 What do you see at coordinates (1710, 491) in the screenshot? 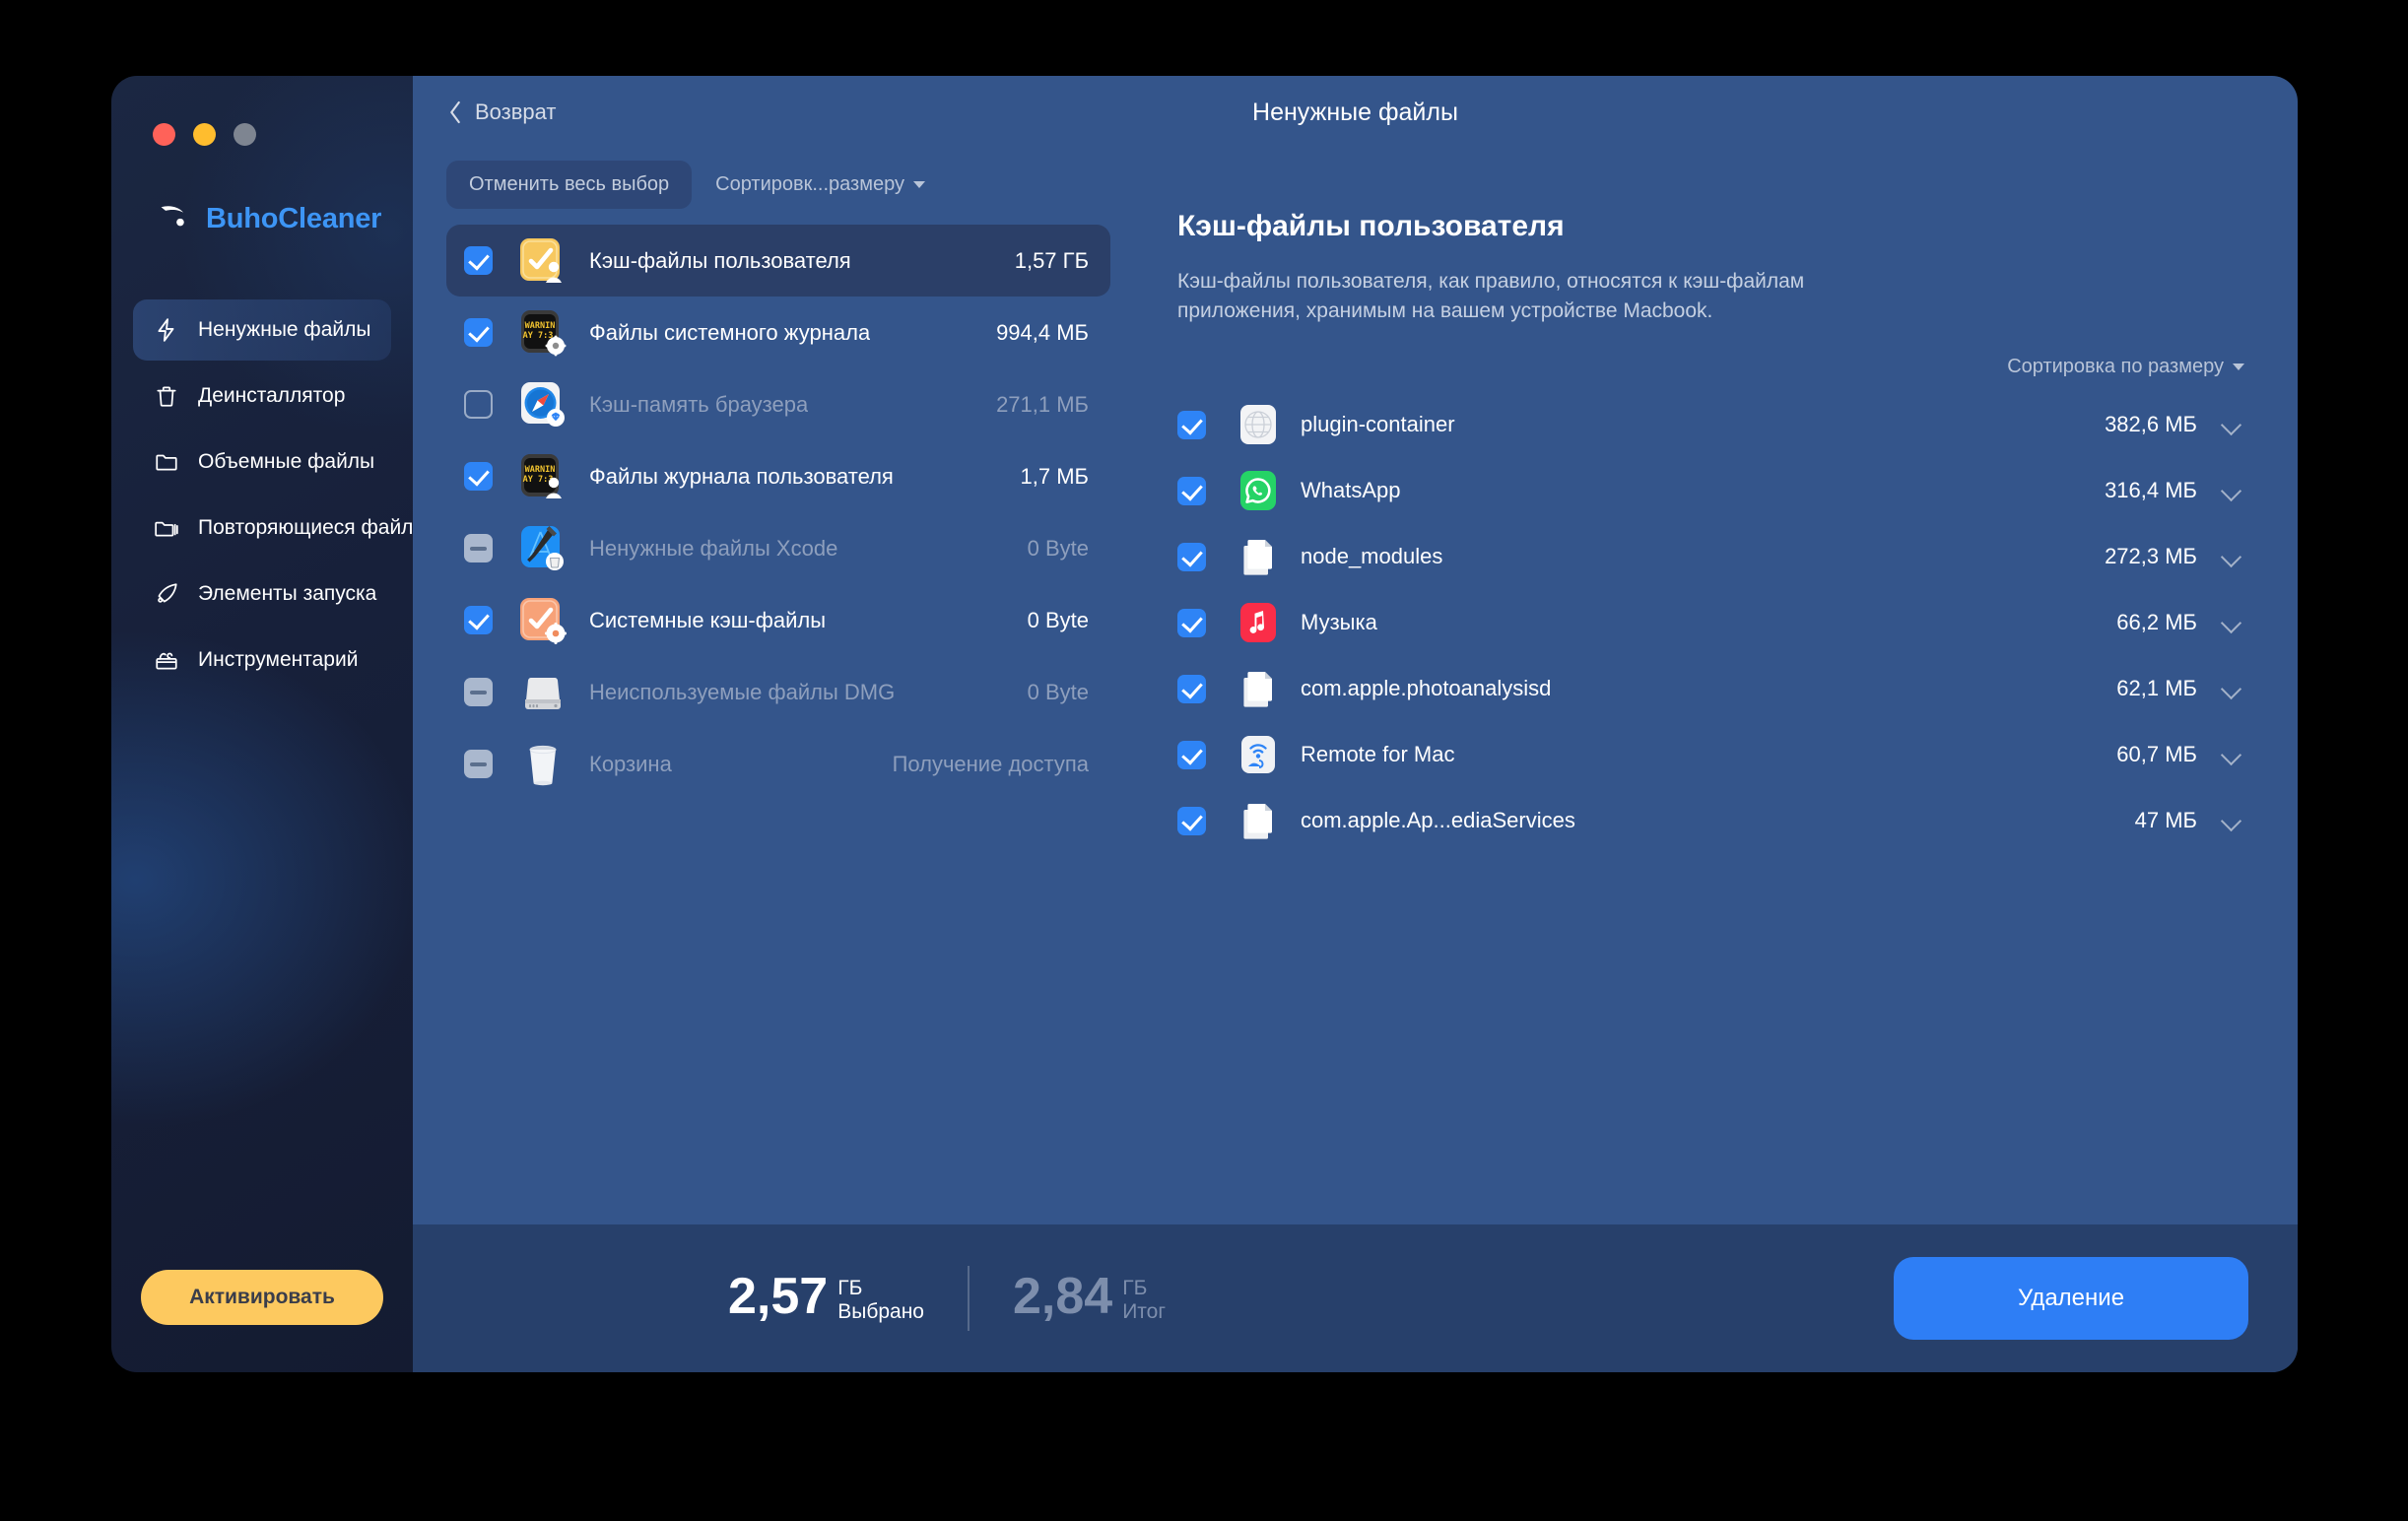
I see `list-item: WhatsApp 316,4 МБ` at bounding box center [1710, 491].